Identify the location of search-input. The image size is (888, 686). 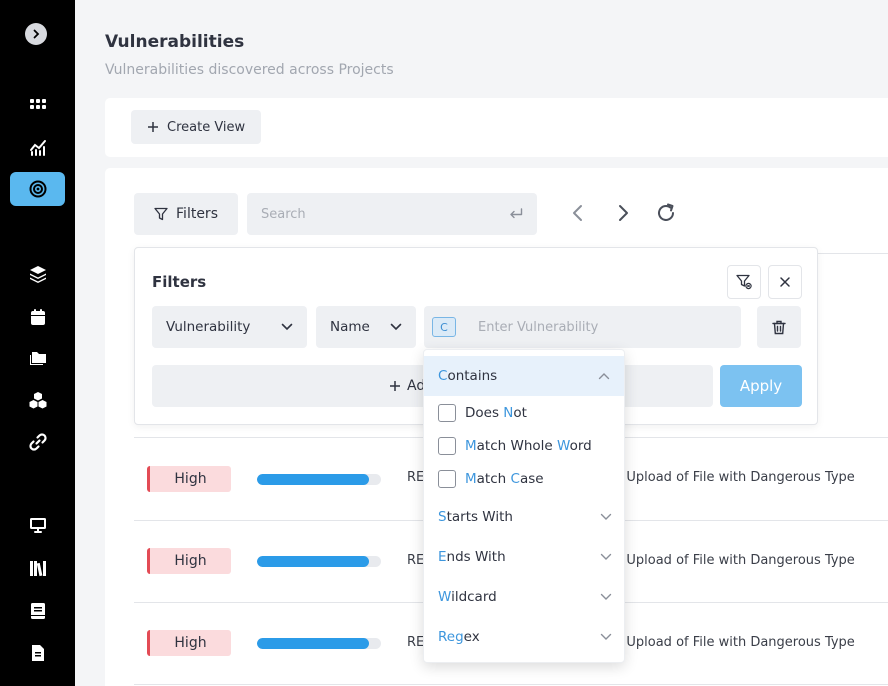
(385, 214).